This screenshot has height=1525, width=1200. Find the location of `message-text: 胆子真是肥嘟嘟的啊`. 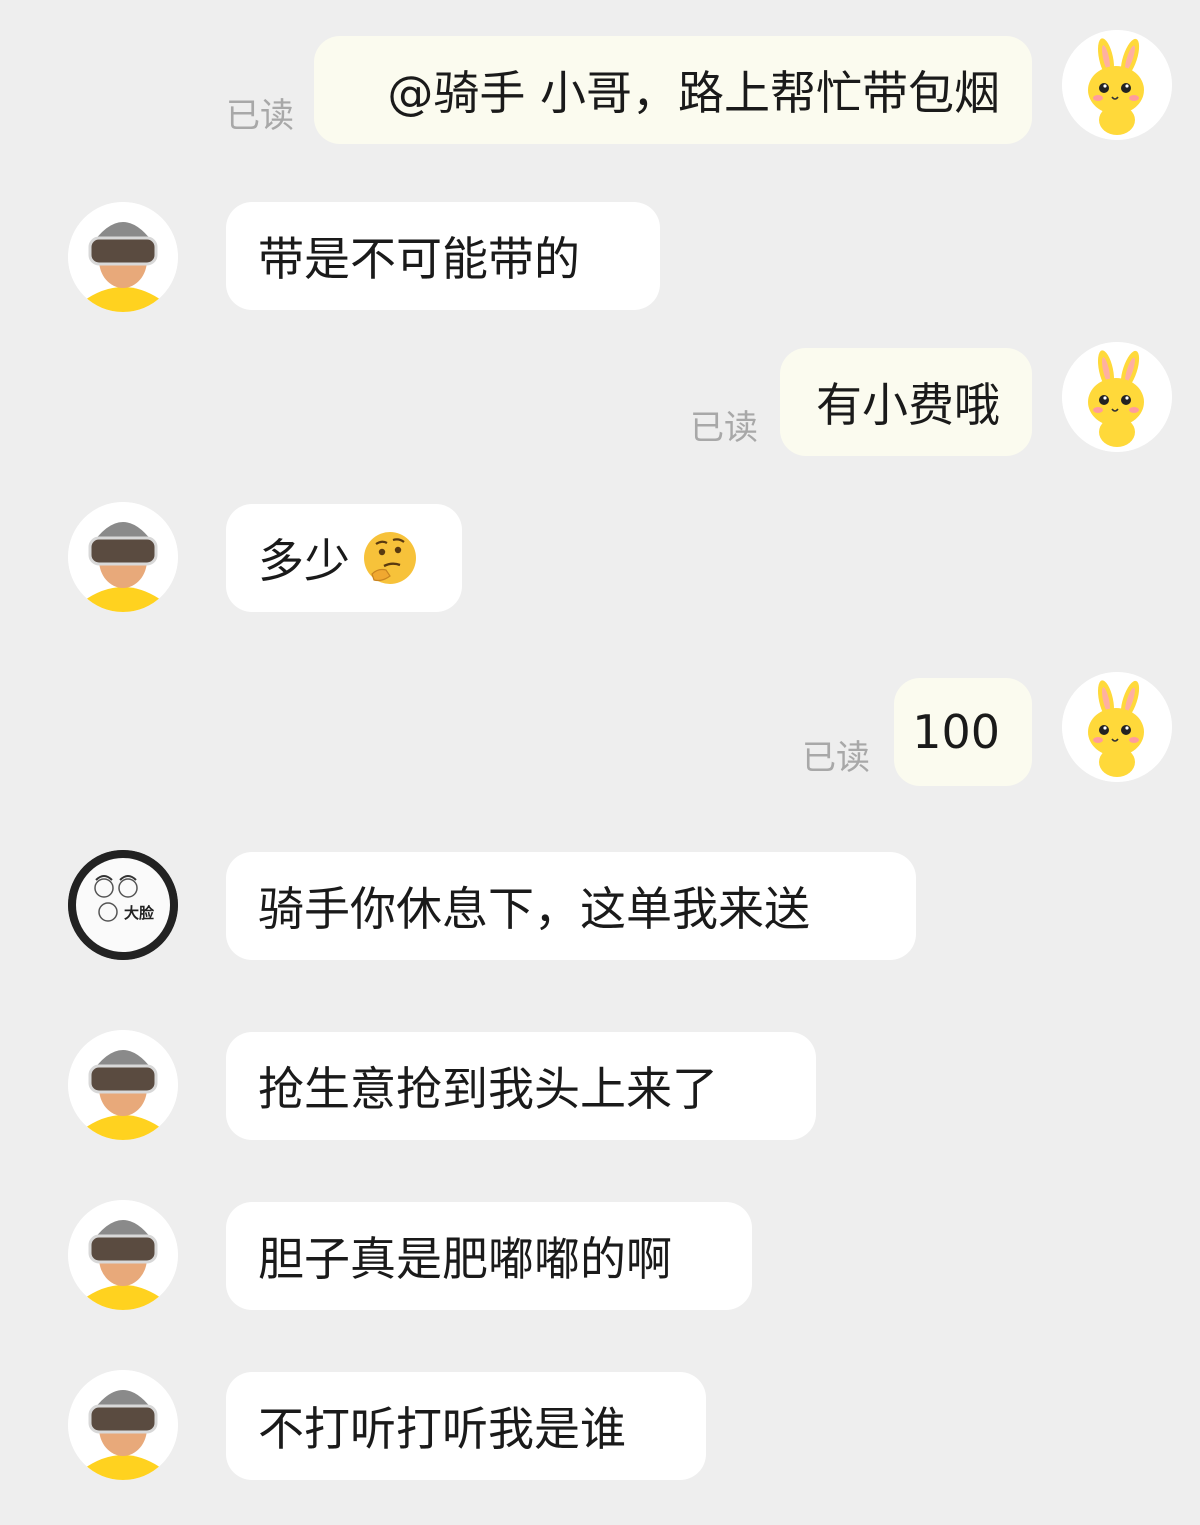

message-text: 胆子真是肥嘟嘟的啊 is located at coordinates (465, 1259).